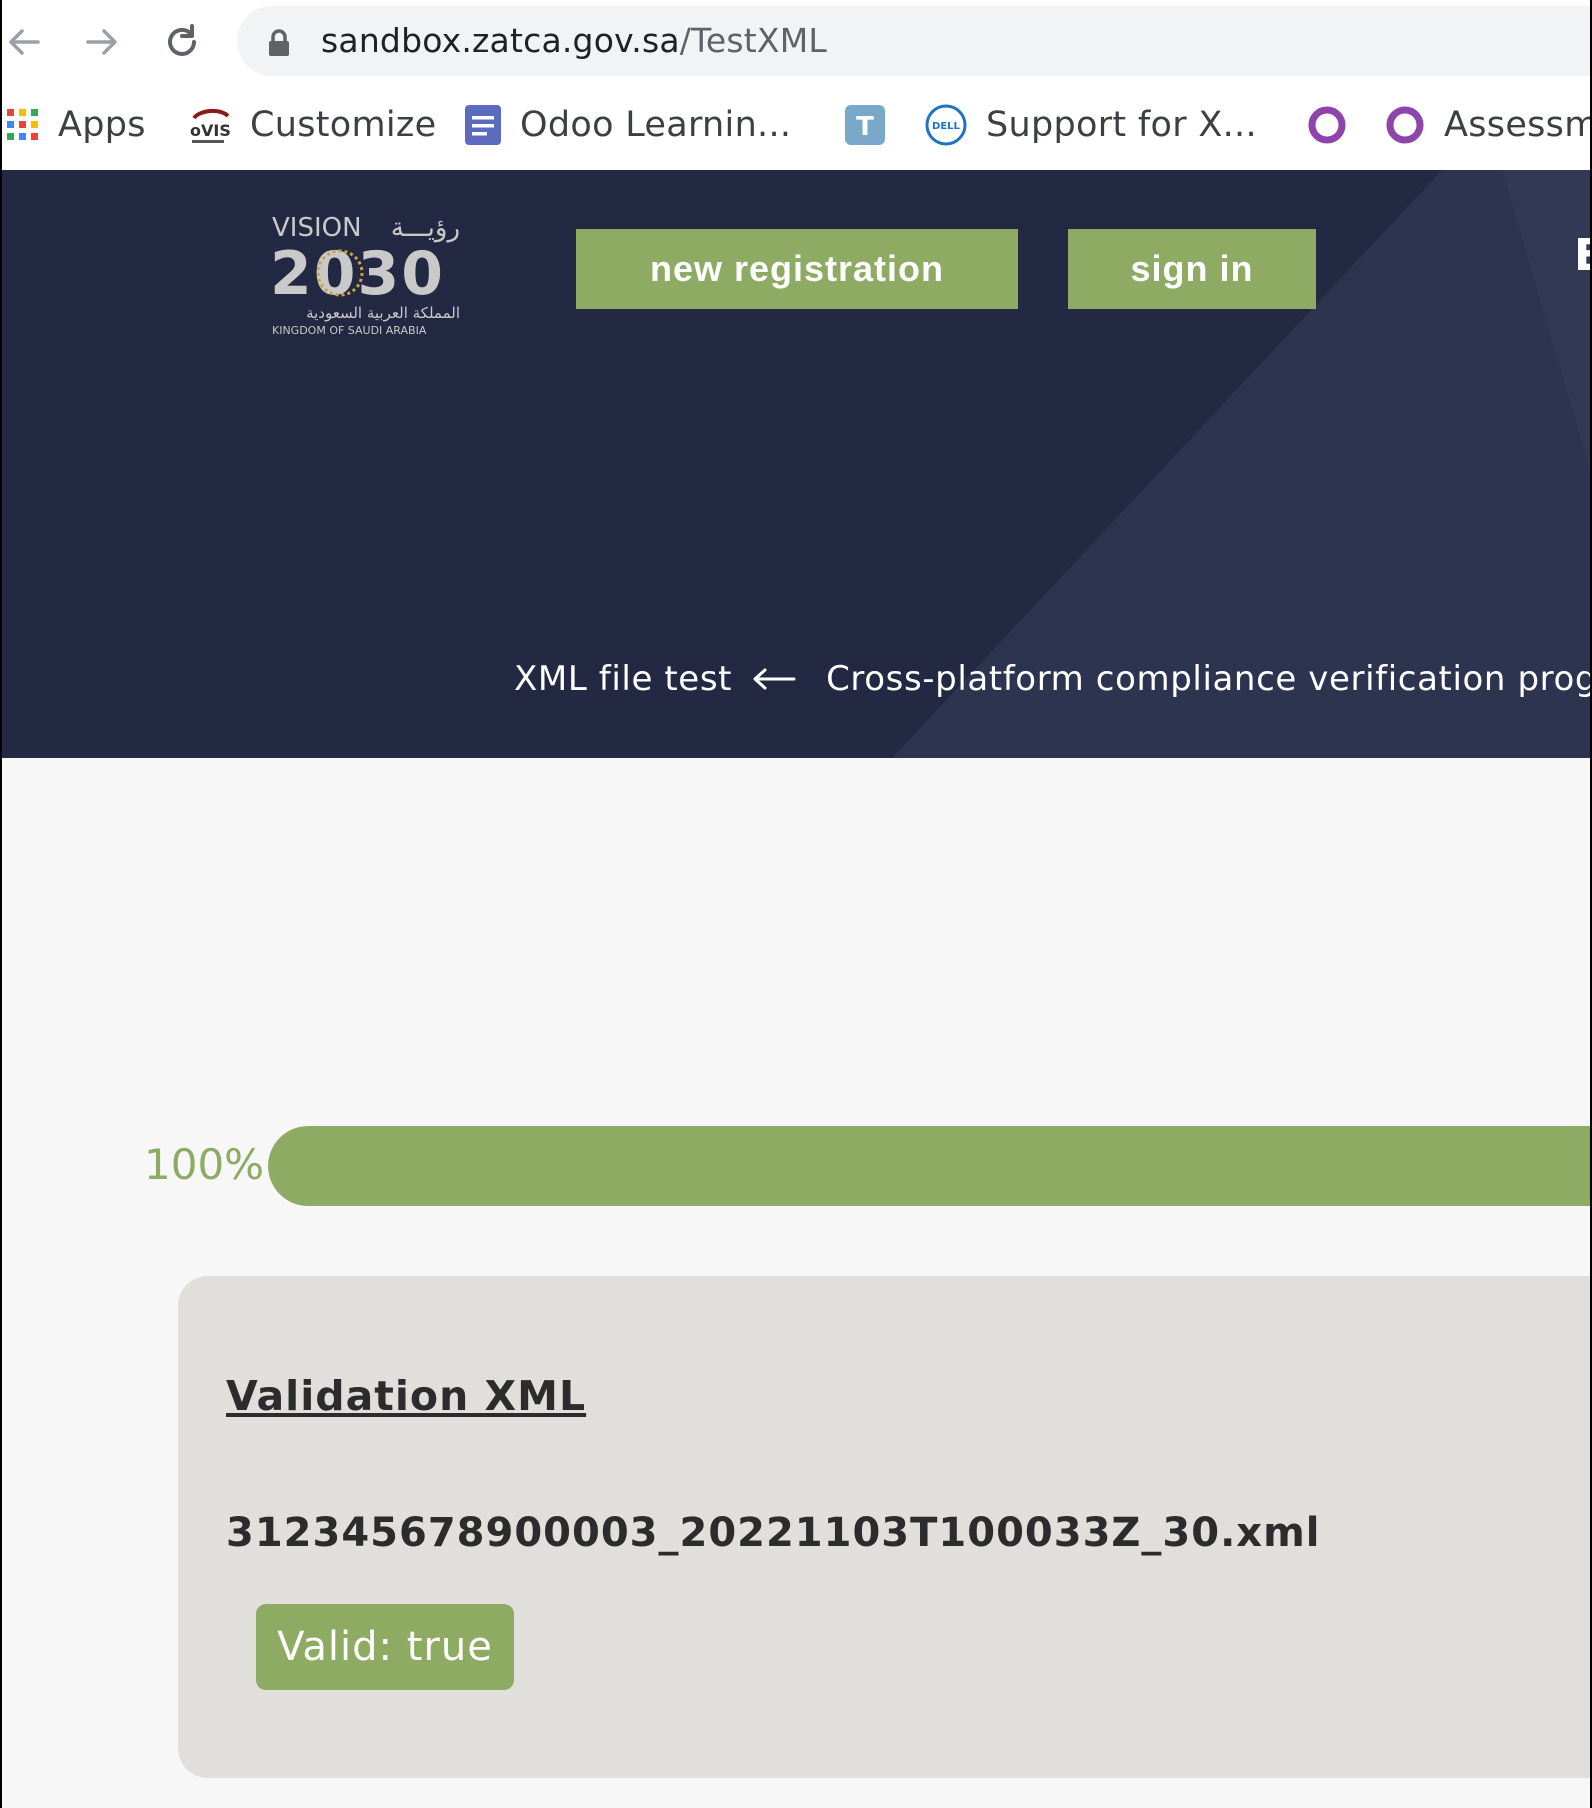 This screenshot has width=1592, height=1808. What do you see at coordinates (383, 313) in the screenshot?
I see `logo-arabic-kingdom: المملكة العربية السعودية` at bounding box center [383, 313].